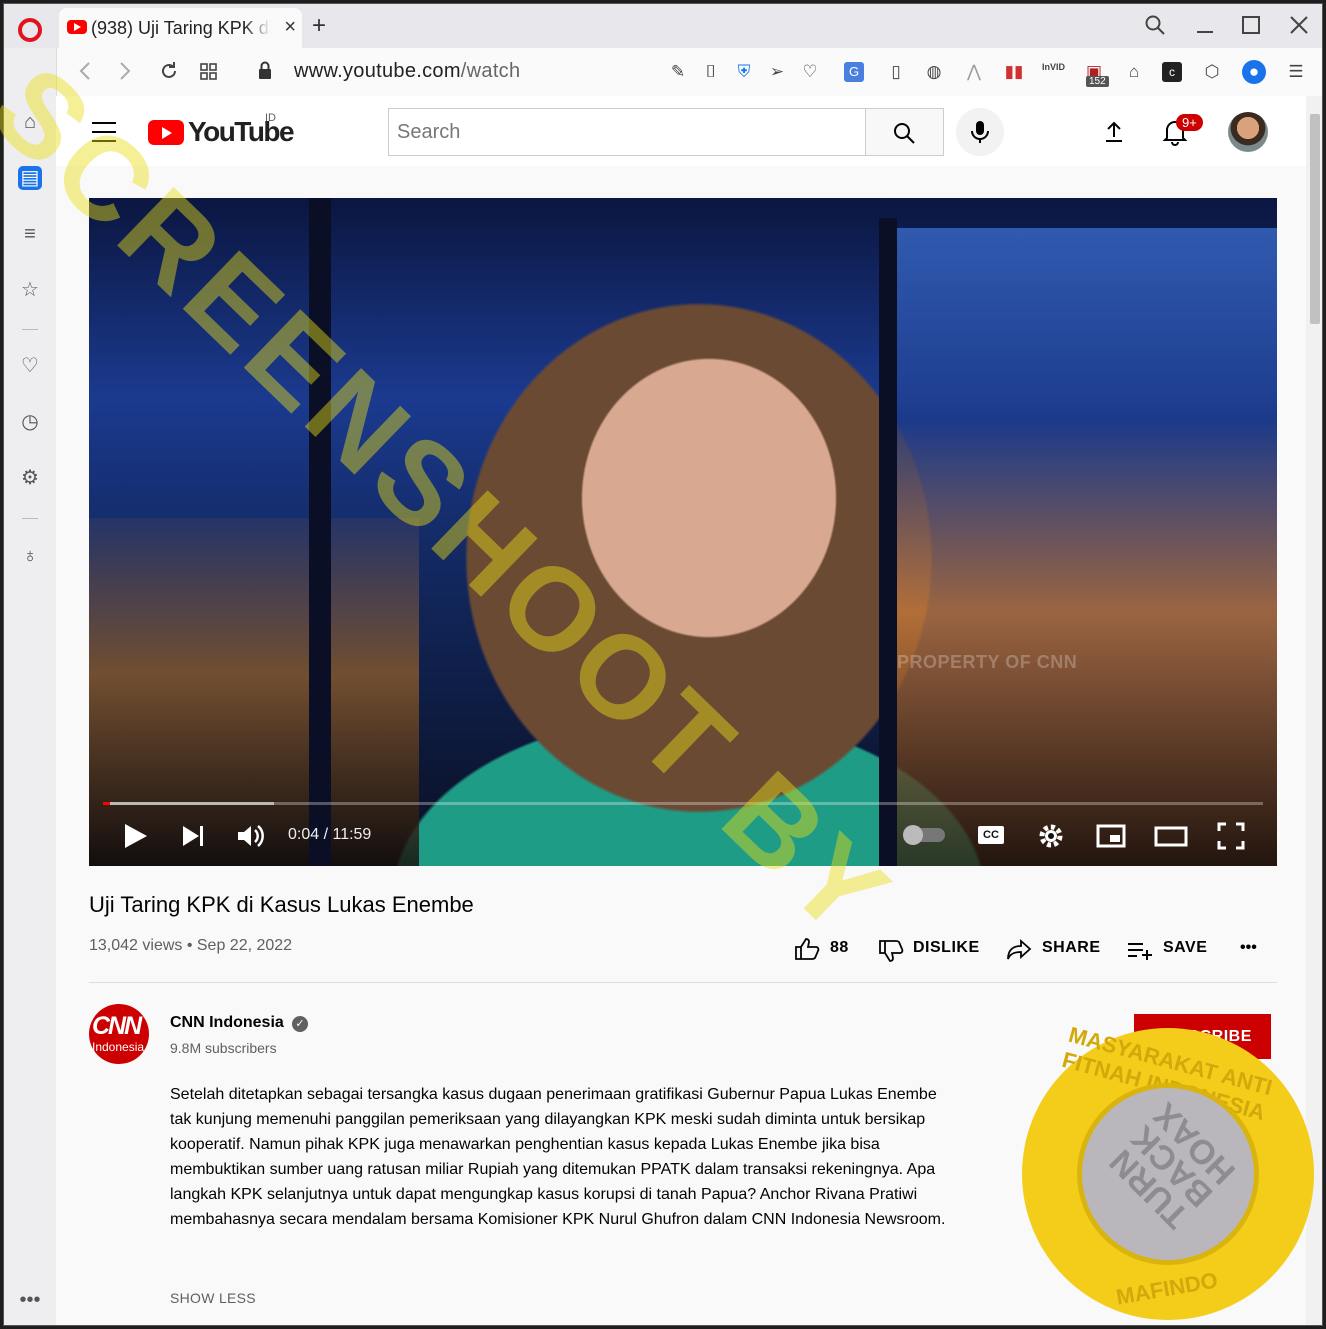  Describe the element at coordinates (891, 951) in the screenshot. I see `thumbs-down-icon` at that location.